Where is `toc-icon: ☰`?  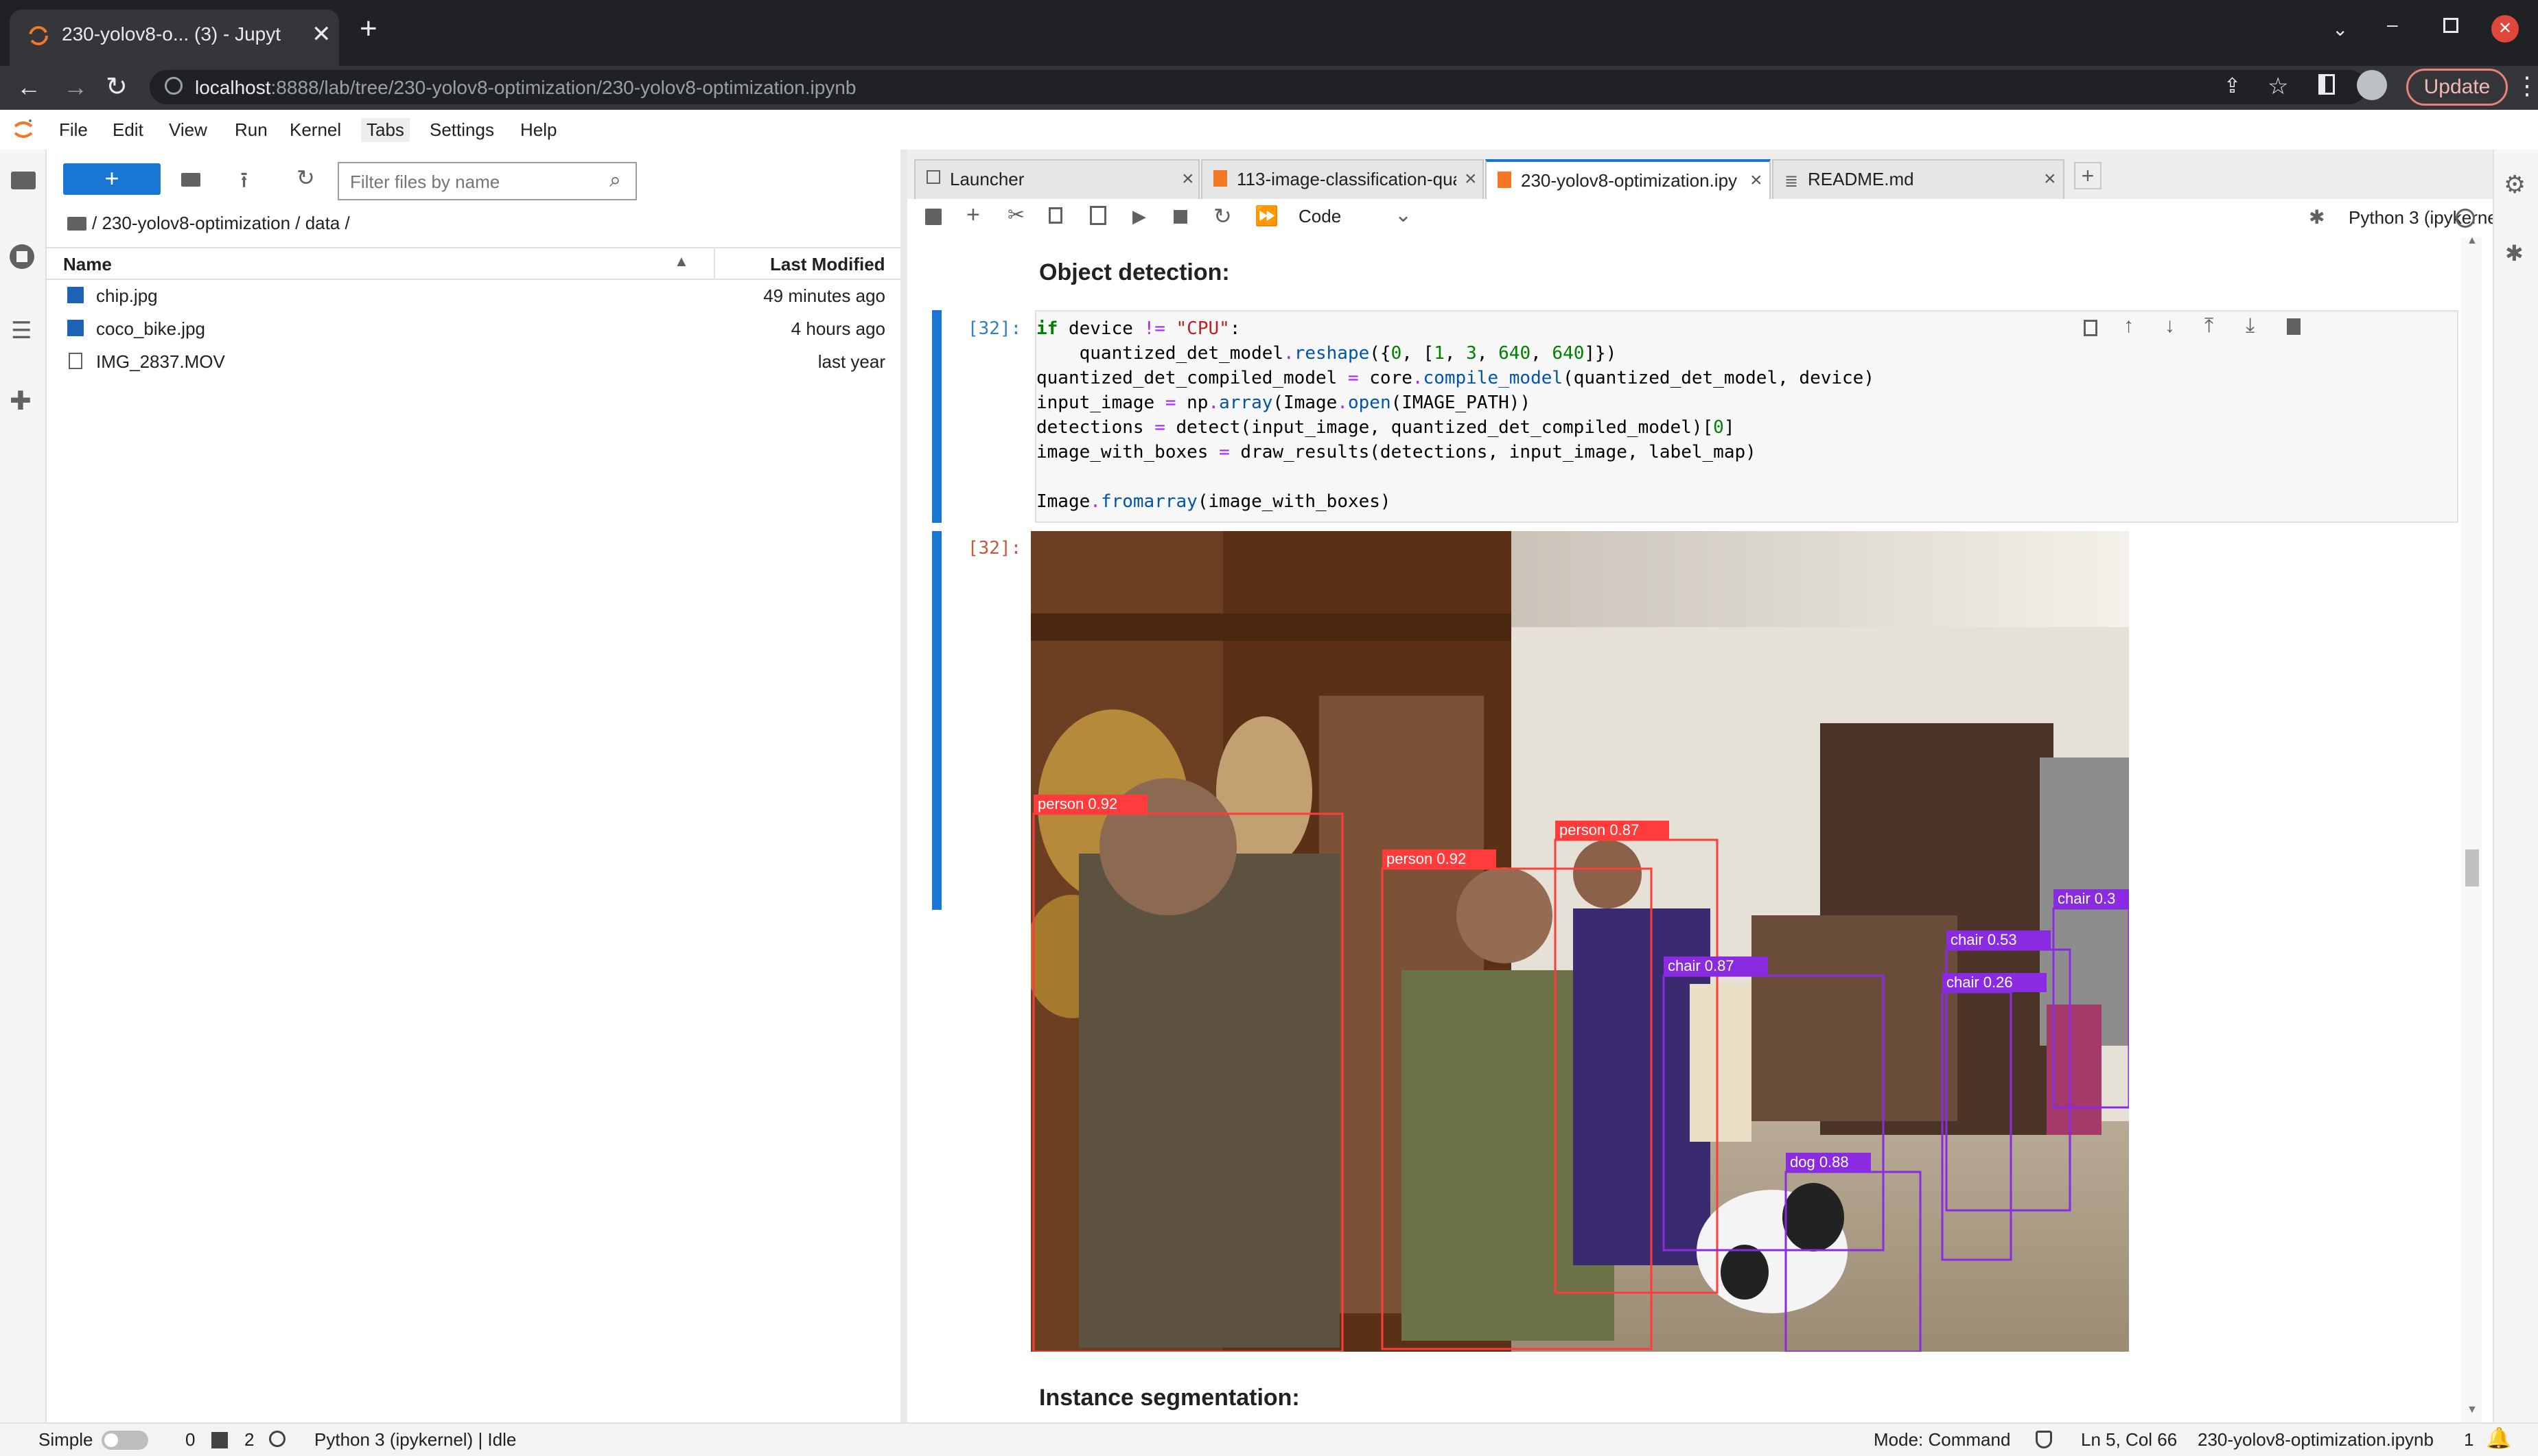
toc-icon: ☰ is located at coordinates (21, 330).